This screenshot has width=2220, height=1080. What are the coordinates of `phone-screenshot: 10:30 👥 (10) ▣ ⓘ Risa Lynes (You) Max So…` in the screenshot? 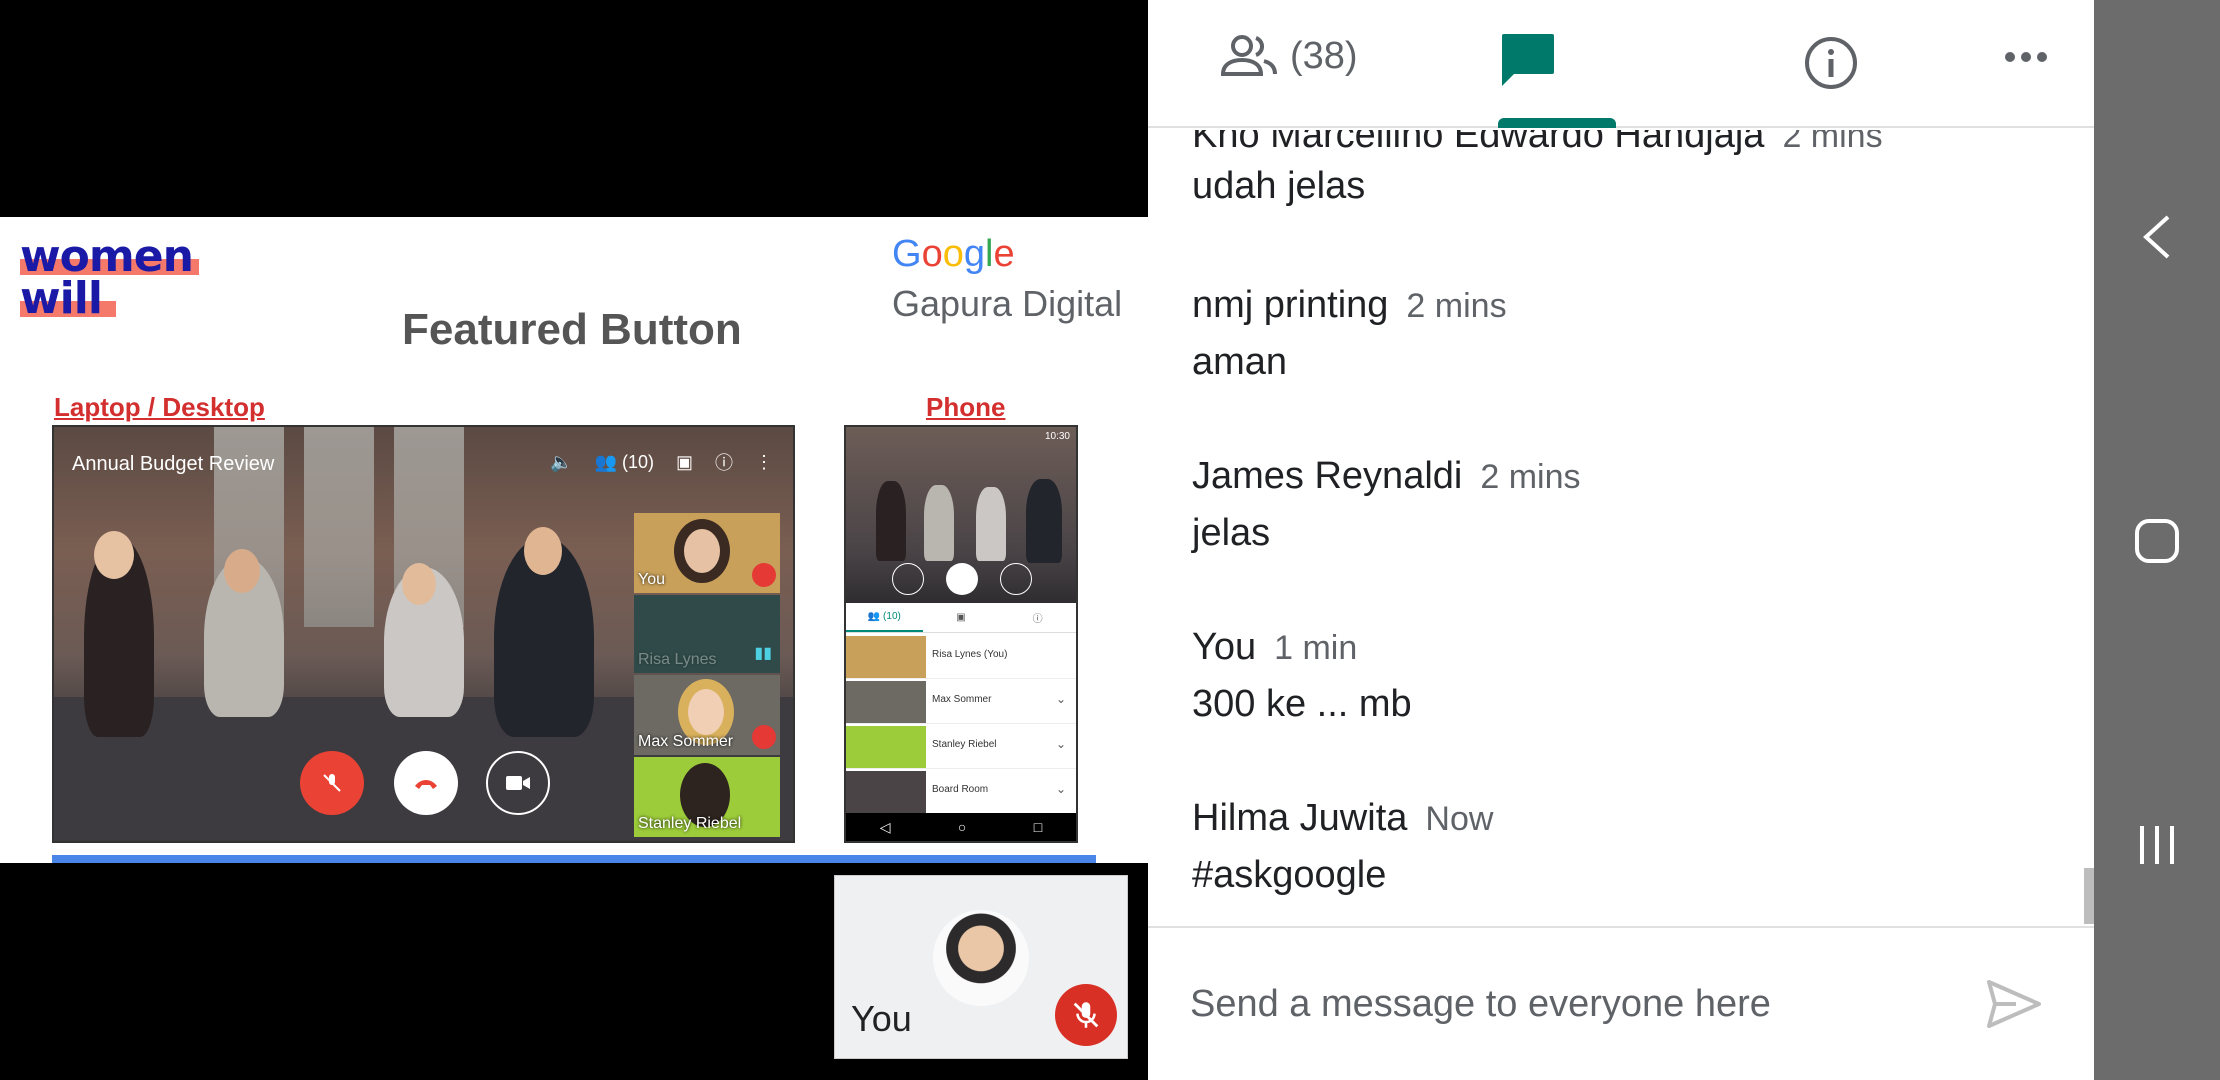 It's located at (961, 634).